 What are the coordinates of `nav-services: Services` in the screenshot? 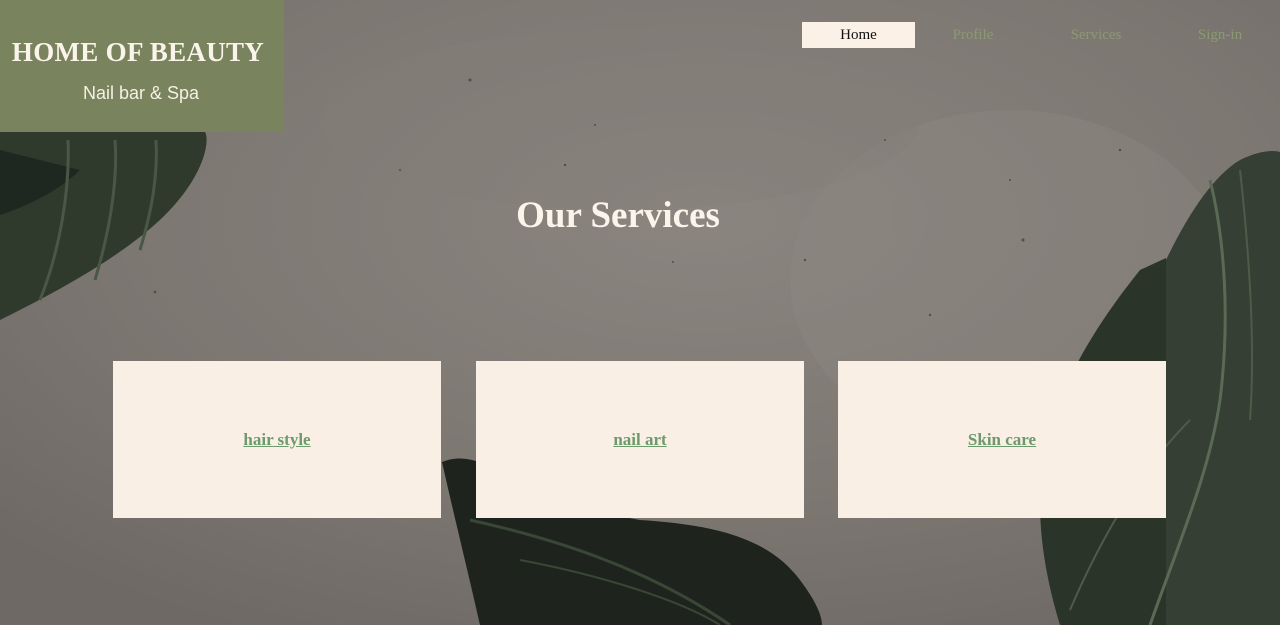 It's located at (1096, 35).